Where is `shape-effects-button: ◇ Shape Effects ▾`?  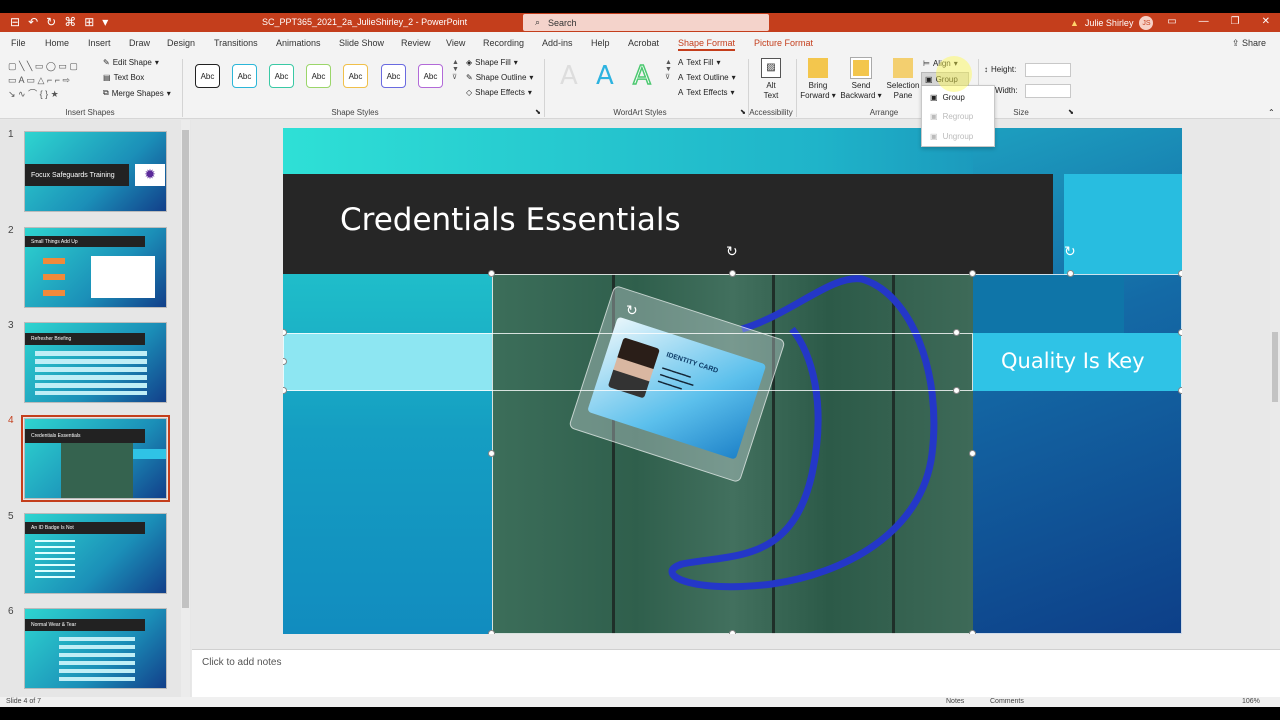 shape-effects-button: ◇ Shape Effects ▾ is located at coordinates (499, 92).